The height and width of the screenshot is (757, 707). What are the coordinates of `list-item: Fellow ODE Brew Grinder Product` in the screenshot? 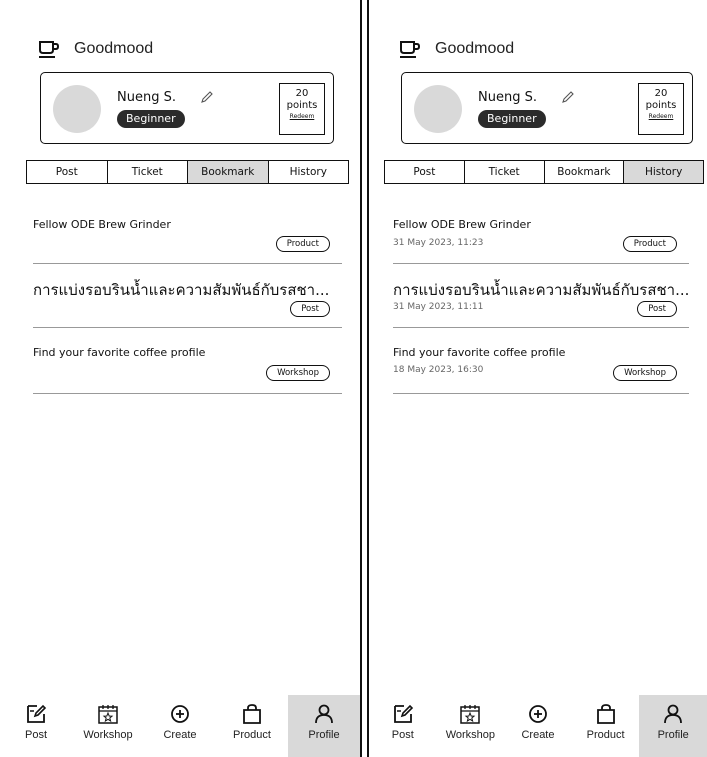 It's located at (187, 236).